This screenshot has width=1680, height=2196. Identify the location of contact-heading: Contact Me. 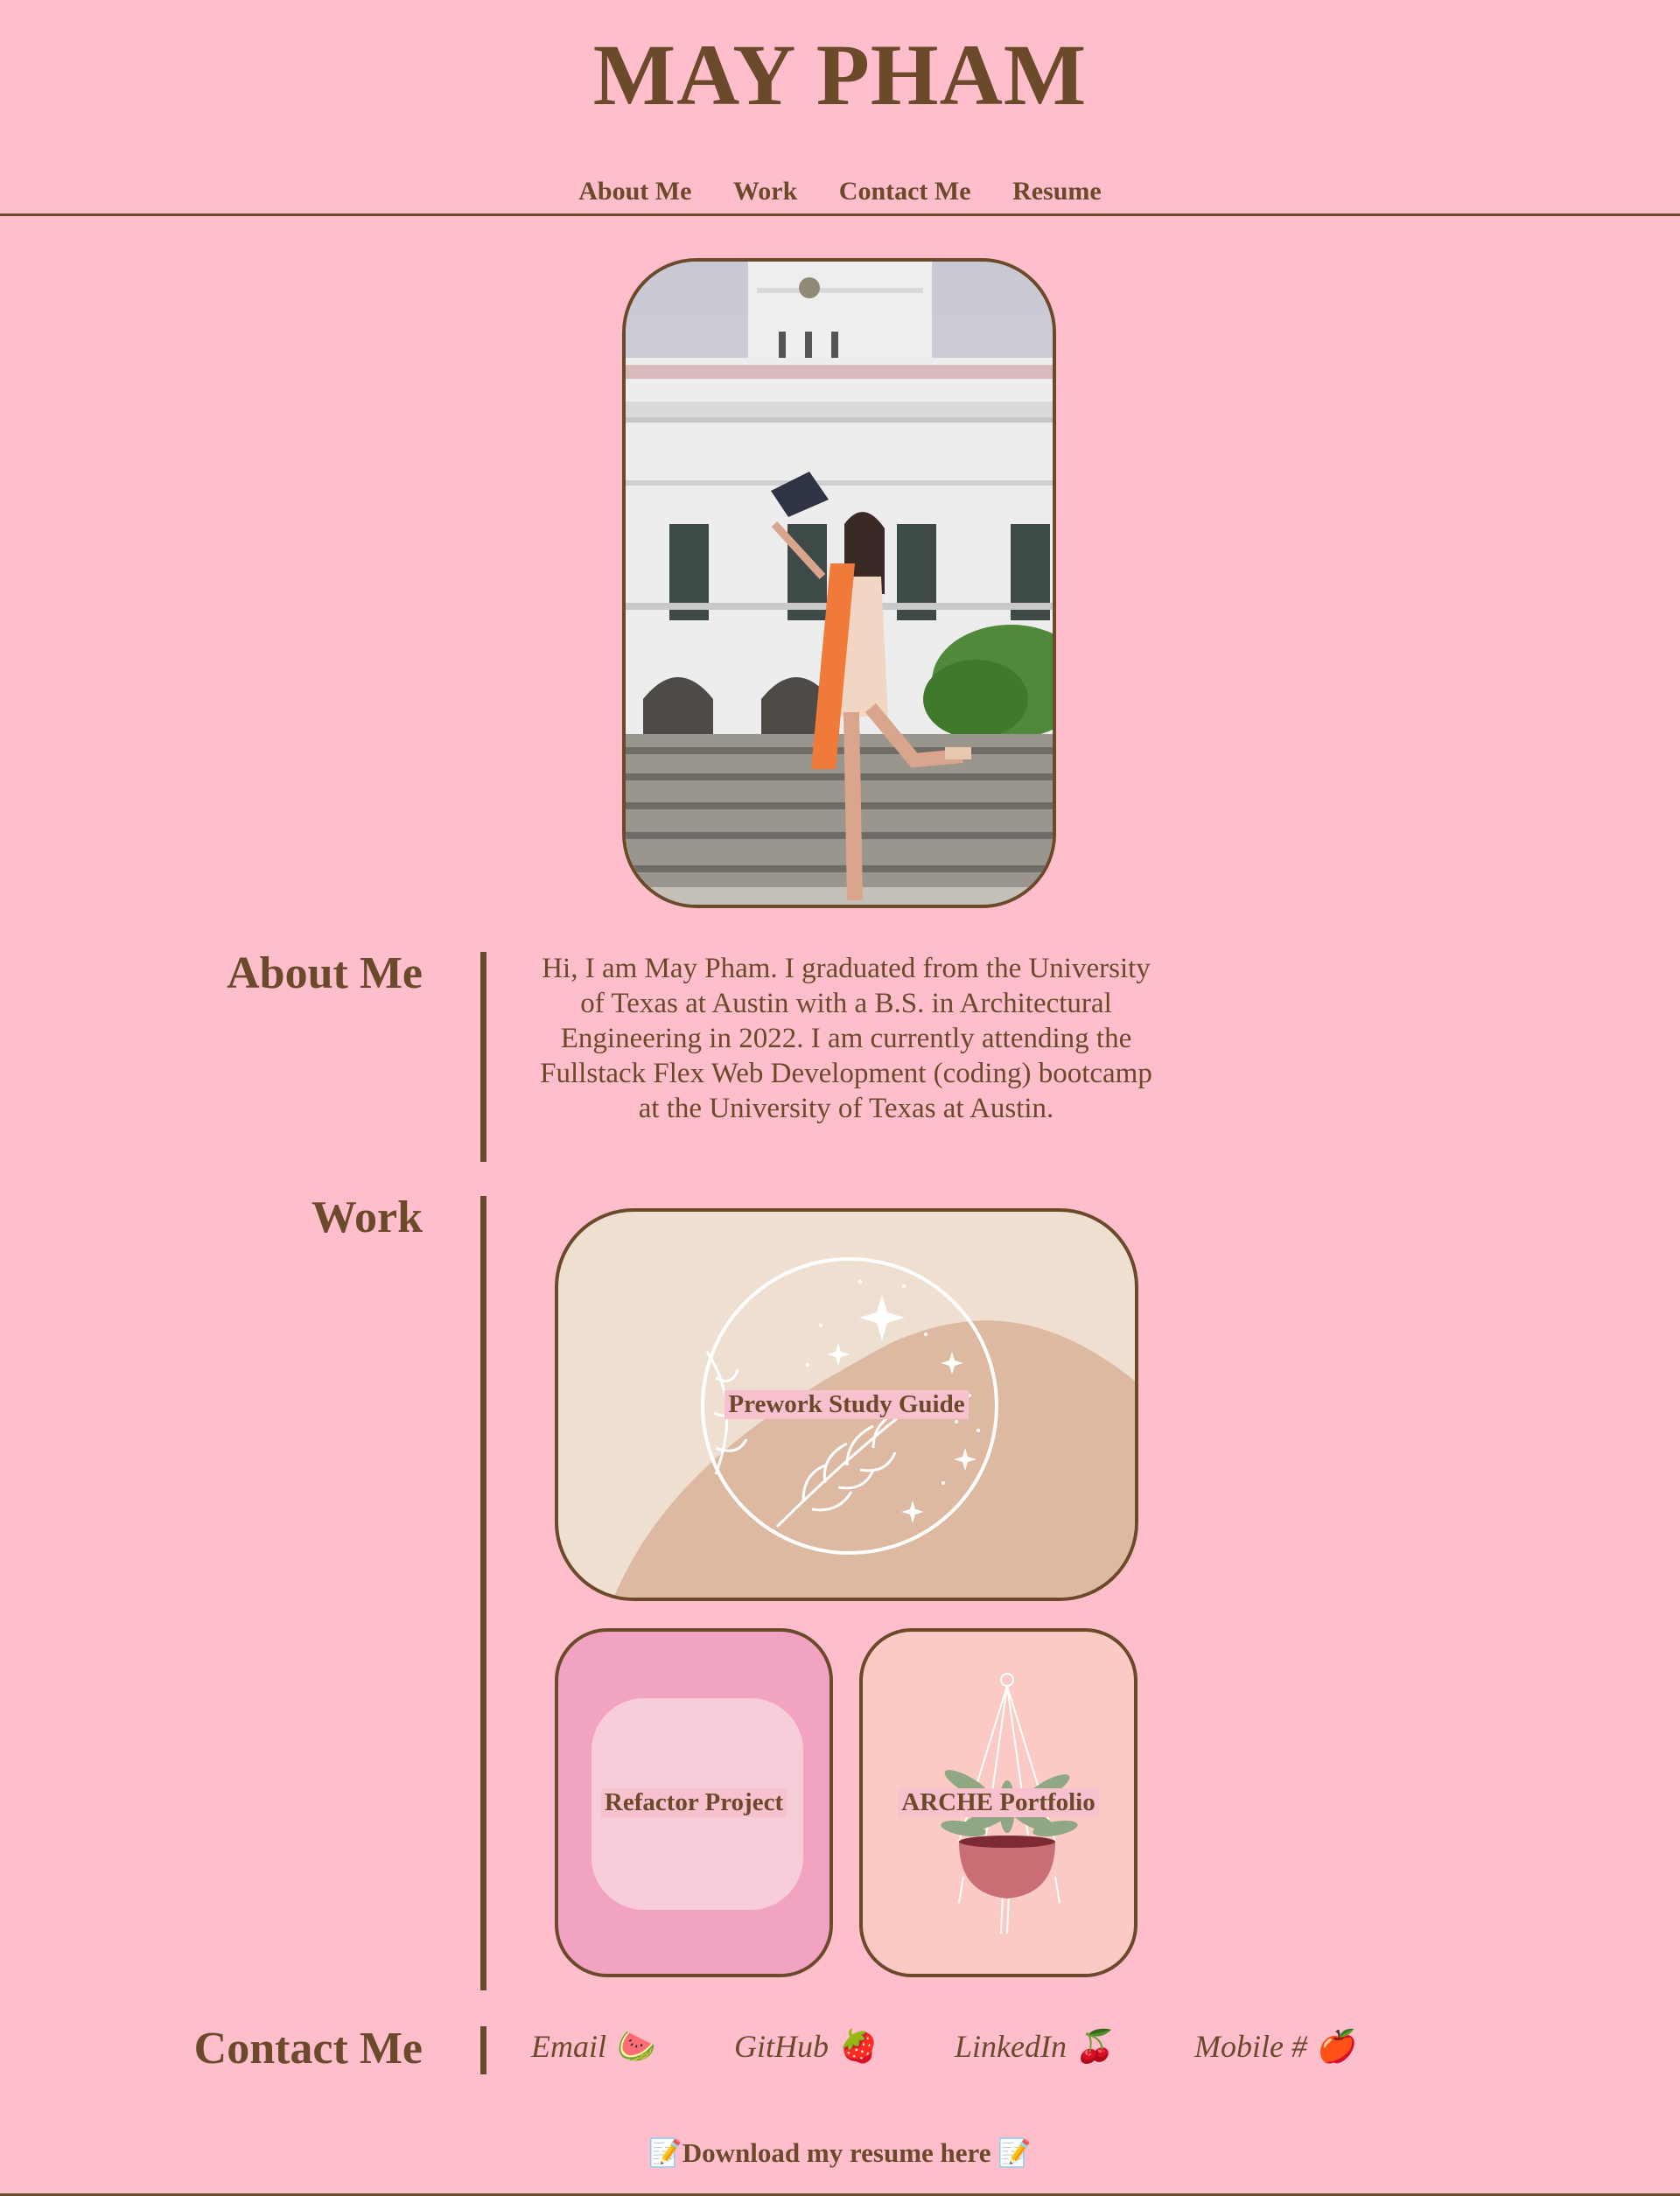
(308, 2049).